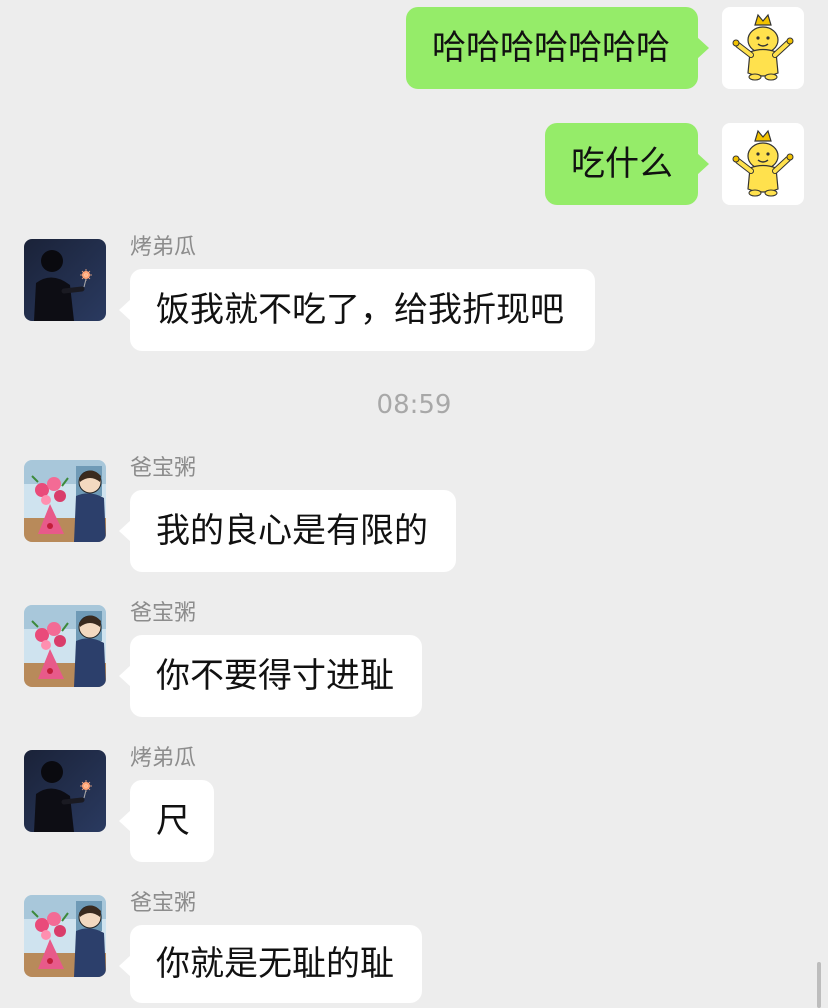 The height and width of the screenshot is (1008, 828). I want to click on message-bubble-incoming: 我的良心是有限的, so click(287, 531).